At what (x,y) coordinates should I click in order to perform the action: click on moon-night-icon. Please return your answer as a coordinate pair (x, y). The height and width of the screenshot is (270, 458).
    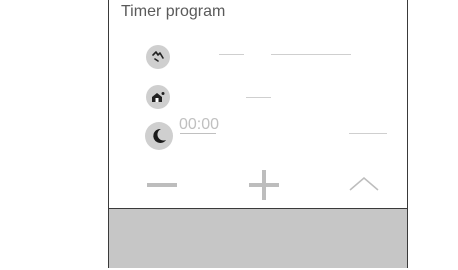
    Looking at the image, I should click on (159, 136).